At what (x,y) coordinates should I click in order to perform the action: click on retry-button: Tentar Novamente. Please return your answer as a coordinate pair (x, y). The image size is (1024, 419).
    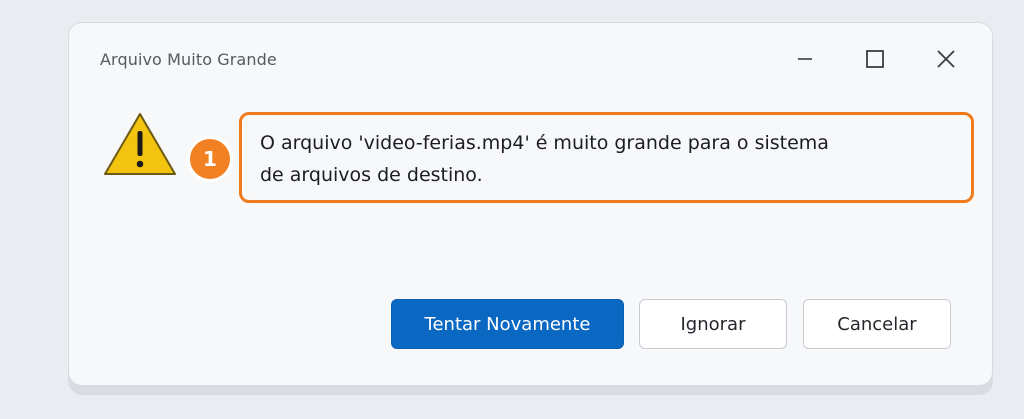
    Looking at the image, I should click on (507, 324).